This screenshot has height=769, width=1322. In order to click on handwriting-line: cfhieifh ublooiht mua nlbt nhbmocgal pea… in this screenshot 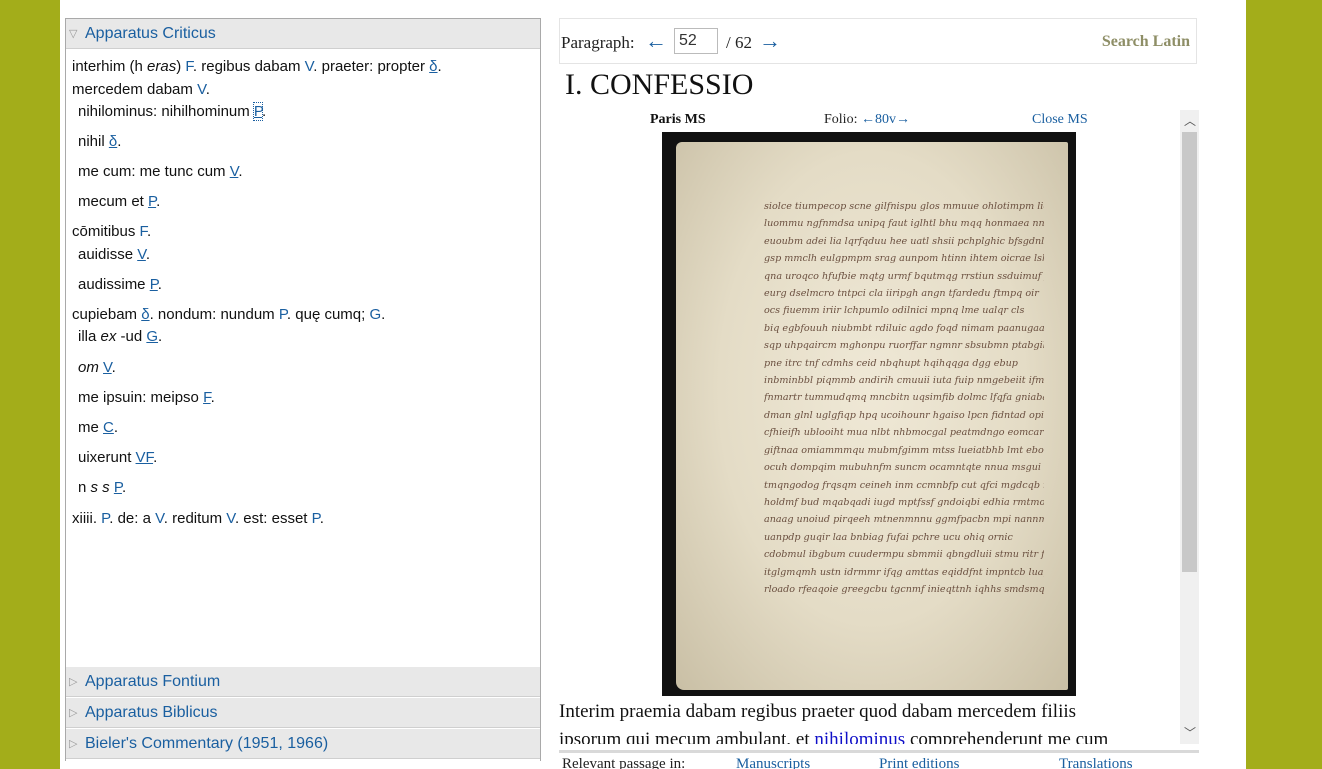, I will do `click(904, 433)`.